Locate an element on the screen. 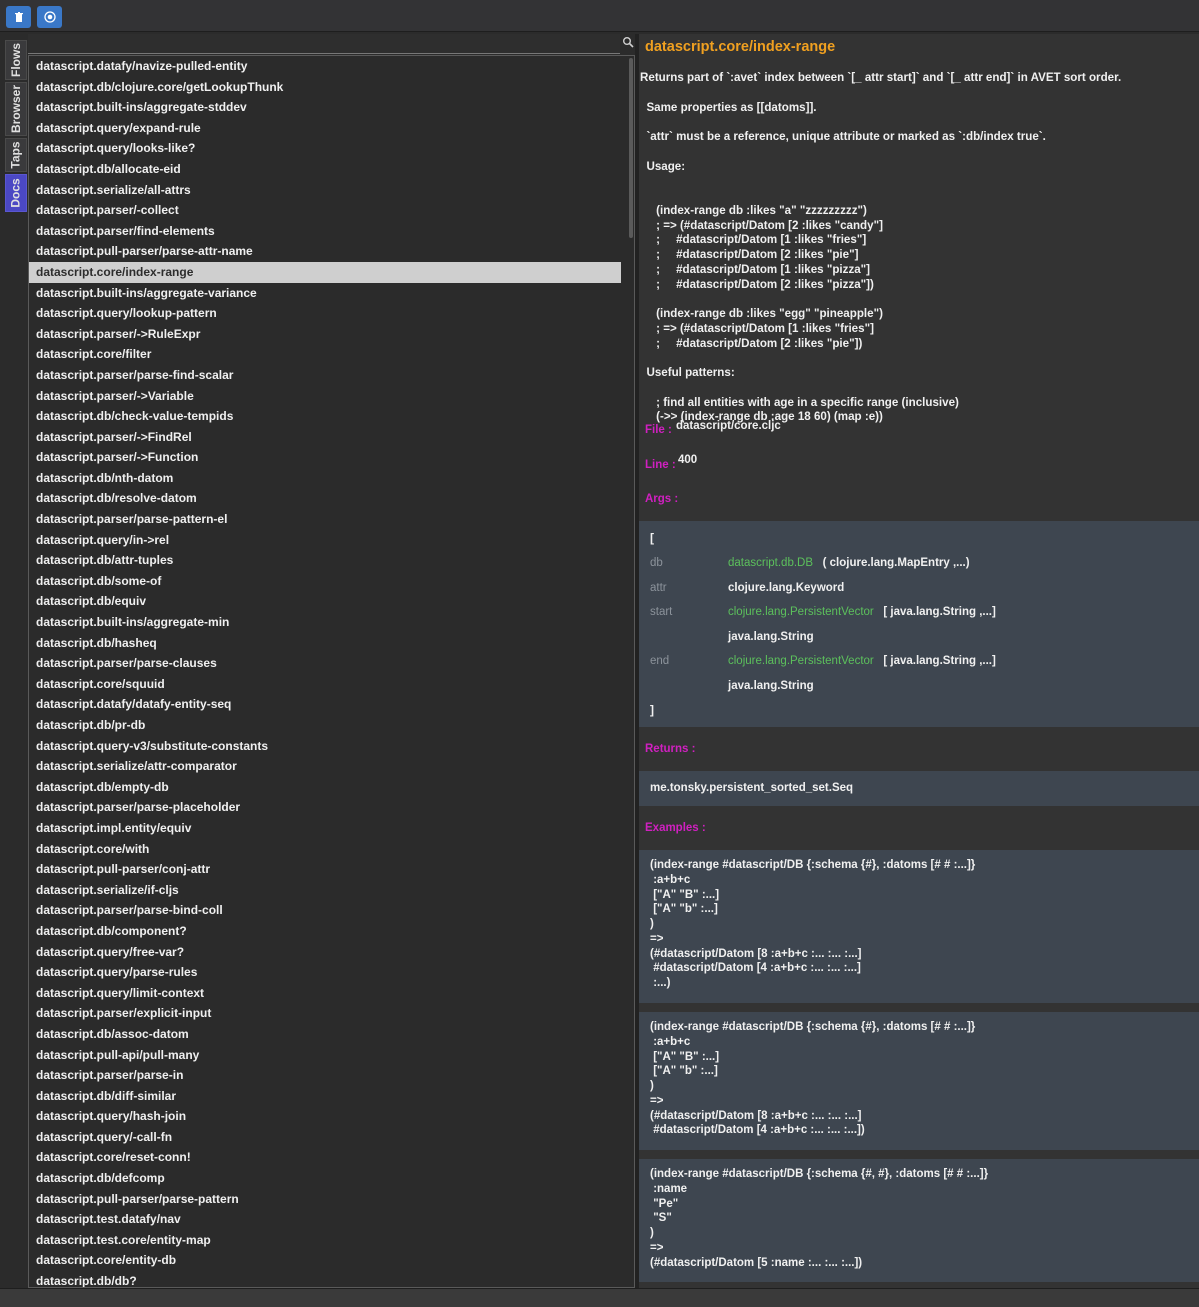 This screenshot has height=1307, width=1199. list-item: datascript.pull-parser/parse-pattern is located at coordinates (325, 1199).